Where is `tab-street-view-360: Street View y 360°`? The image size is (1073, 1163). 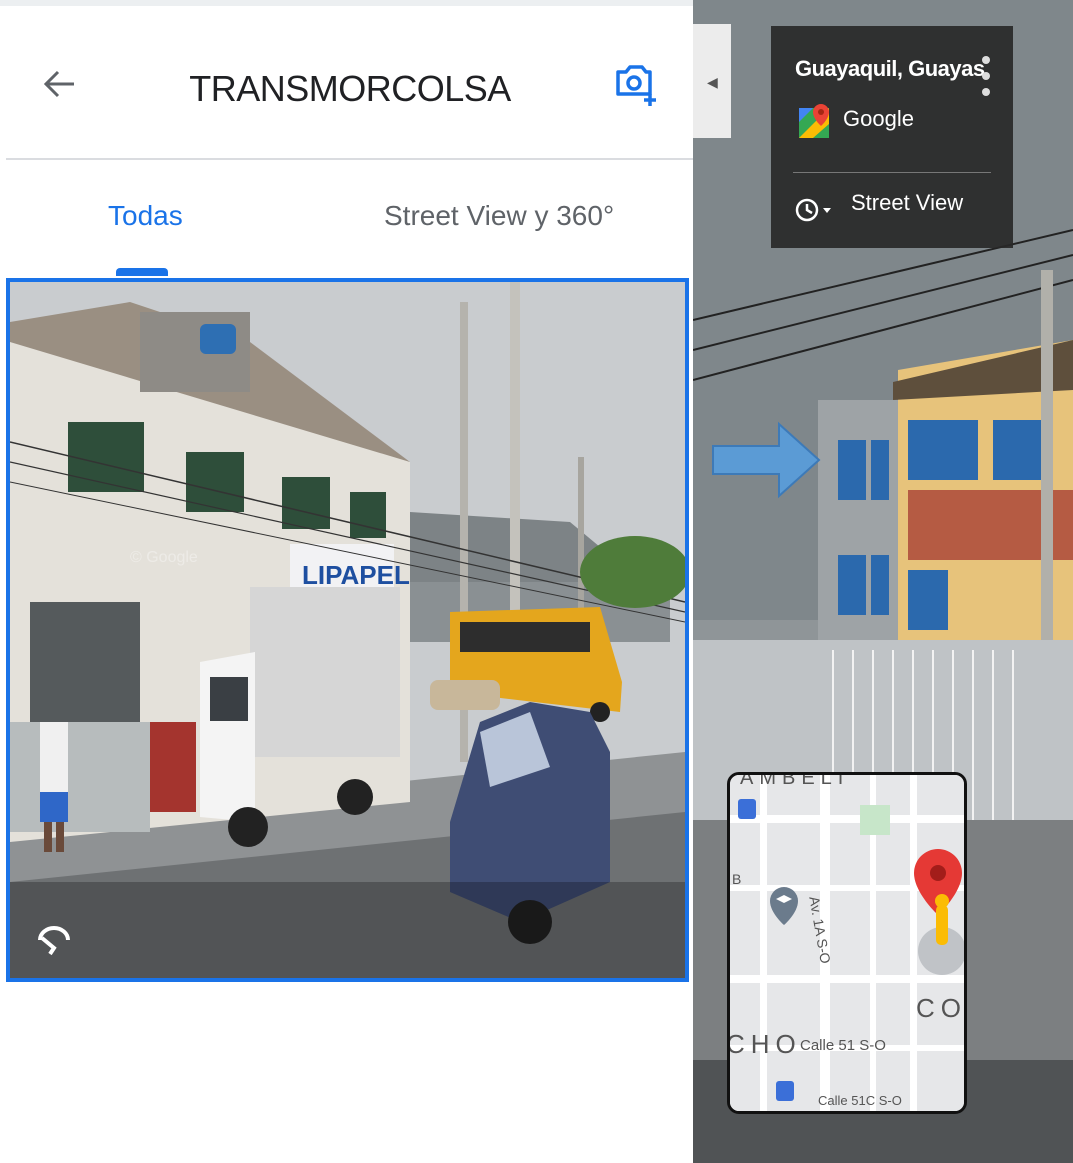
tab-street-view-360: Street View y 360° is located at coordinates (499, 216).